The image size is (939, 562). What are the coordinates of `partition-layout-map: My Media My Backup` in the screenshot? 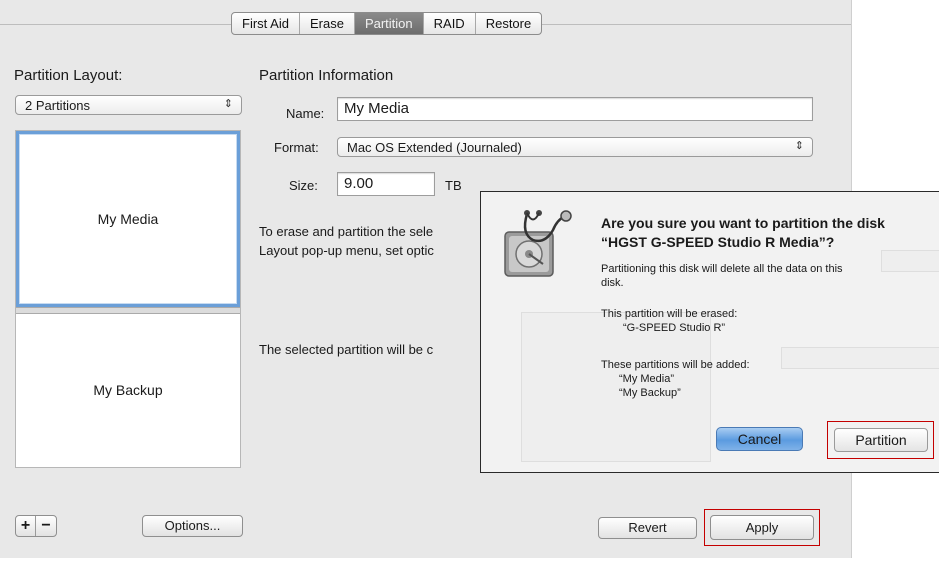 It's located at (128, 299).